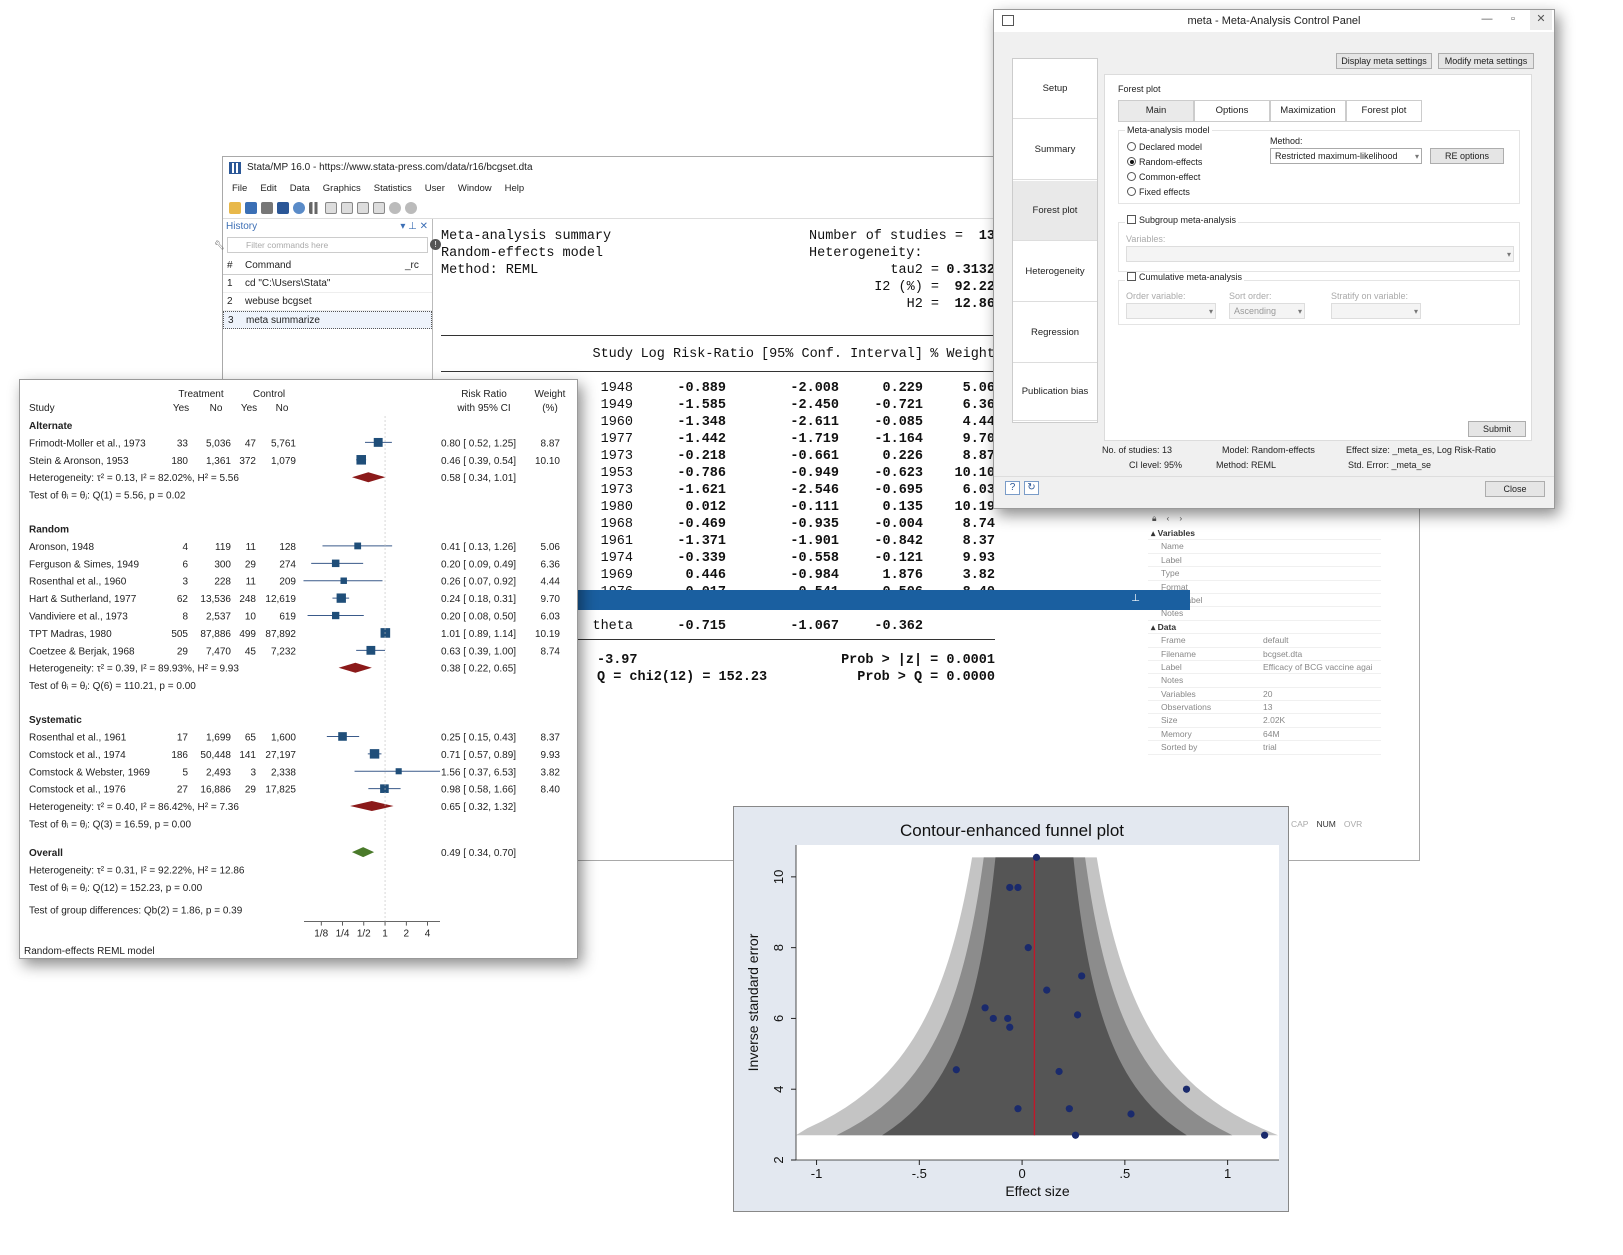 The image size is (1623, 1255). What do you see at coordinates (236, 265) in the screenshot?
I see `col-num: #` at bounding box center [236, 265].